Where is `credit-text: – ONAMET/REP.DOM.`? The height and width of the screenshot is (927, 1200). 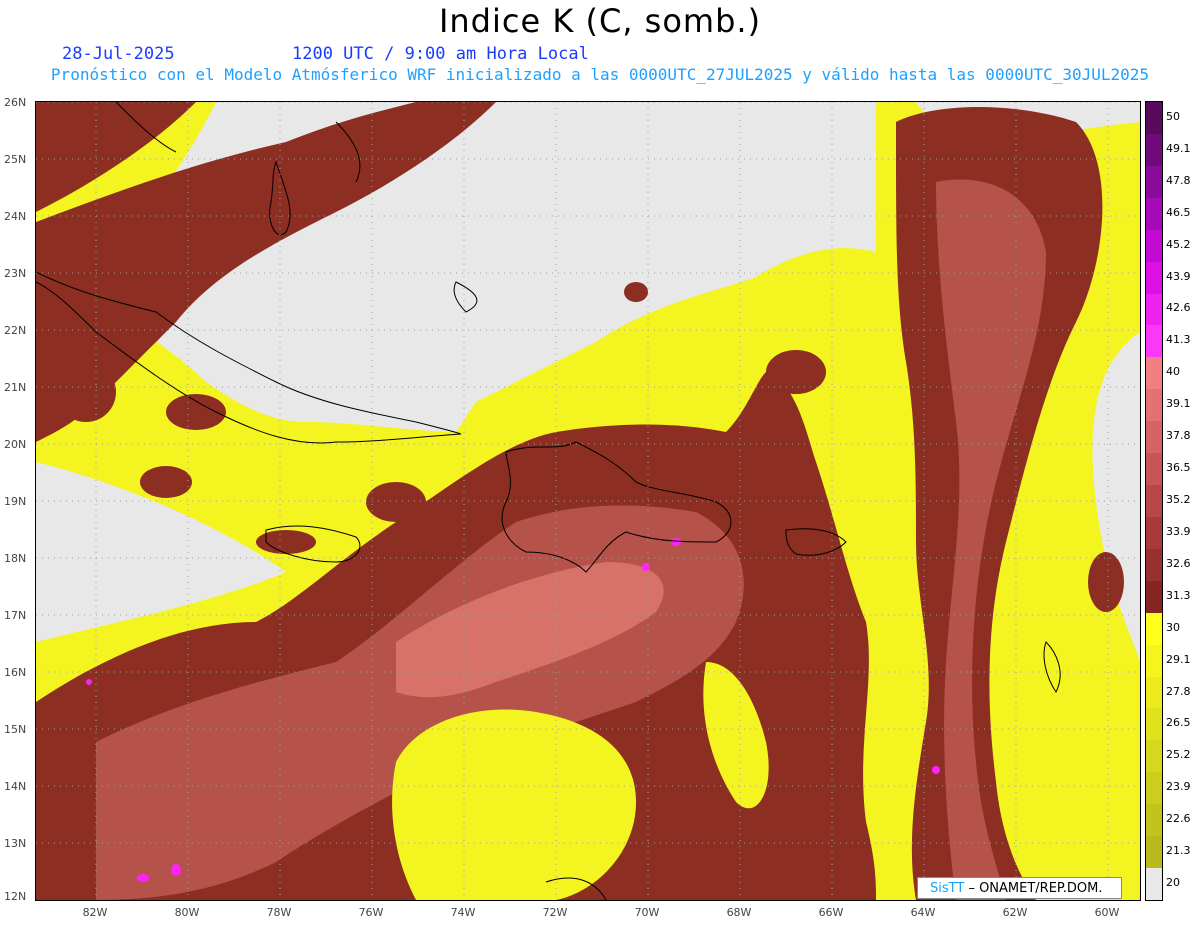 credit-text: – ONAMET/REP.DOM. is located at coordinates (1035, 888).